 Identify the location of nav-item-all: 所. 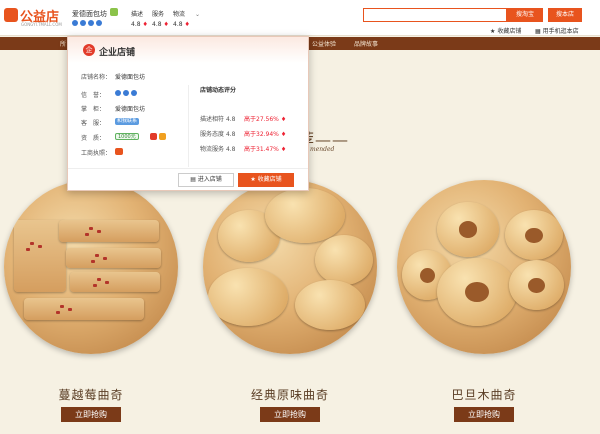
(63, 43).